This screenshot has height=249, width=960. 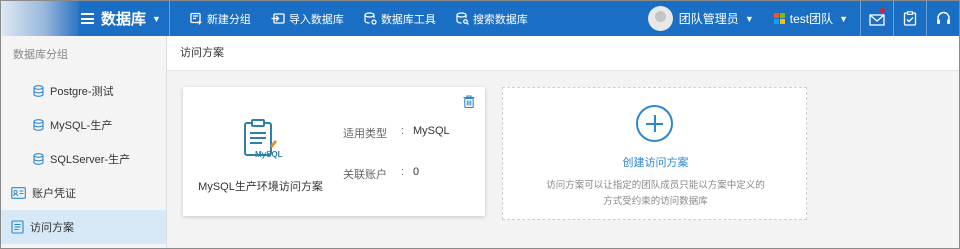 I want to click on sidebar-group-sqlserver: SQLServer-生产, so click(x=83, y=159).